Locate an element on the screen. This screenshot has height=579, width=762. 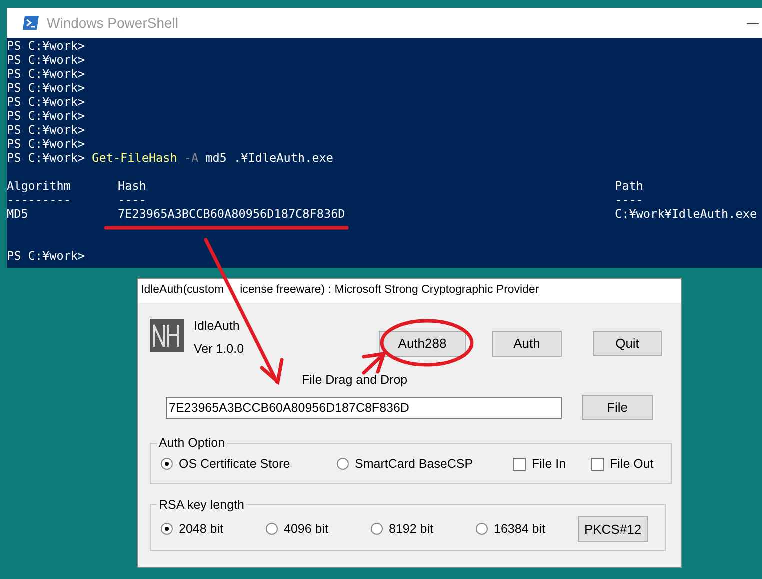
powershell-icon is located at coordinates (31, 23).